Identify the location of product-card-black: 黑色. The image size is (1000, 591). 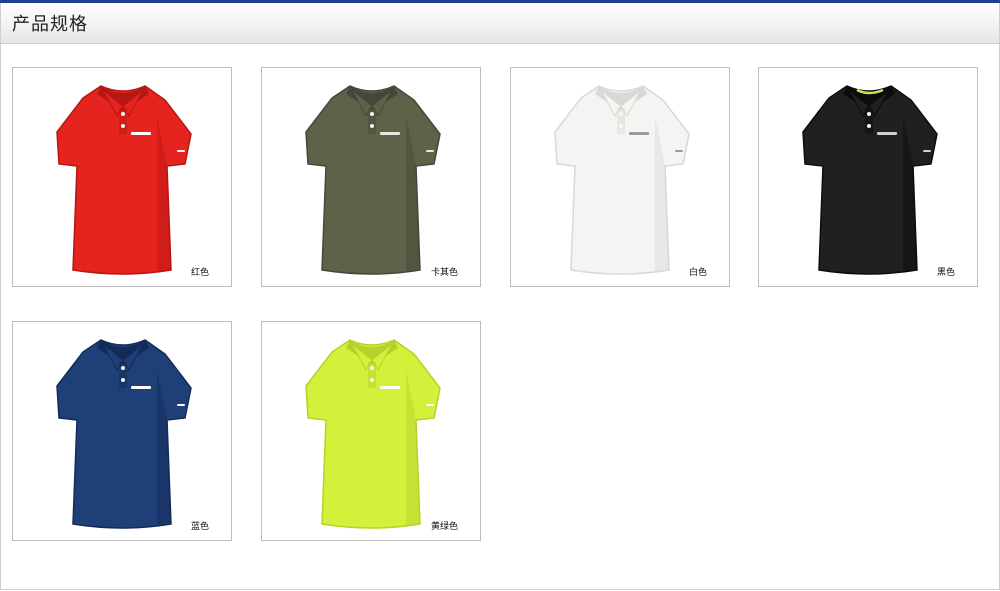
(868, 177).